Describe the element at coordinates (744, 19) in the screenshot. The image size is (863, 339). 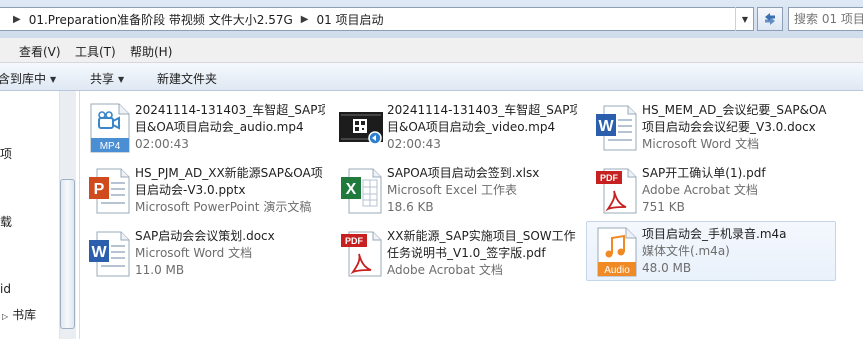
I see `address-history-dropdown-icon: ▼` at that location.